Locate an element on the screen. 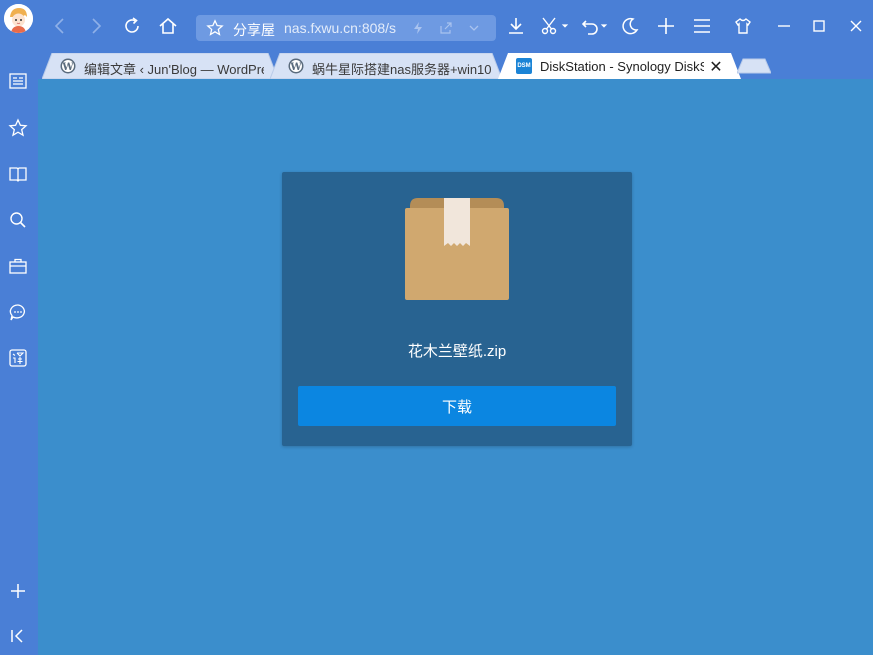 The height and width of the screenshot is (655, 873). close-icon is located at coordinates (856, 26).